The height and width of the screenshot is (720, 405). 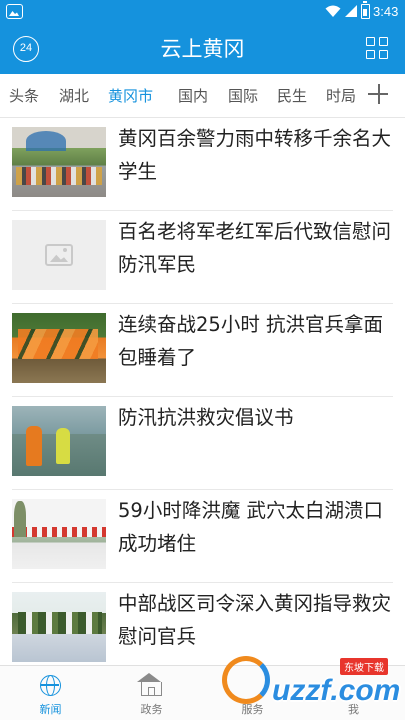 I want to click on tab-current-affairs: 时局, so click(x=341, y=96).